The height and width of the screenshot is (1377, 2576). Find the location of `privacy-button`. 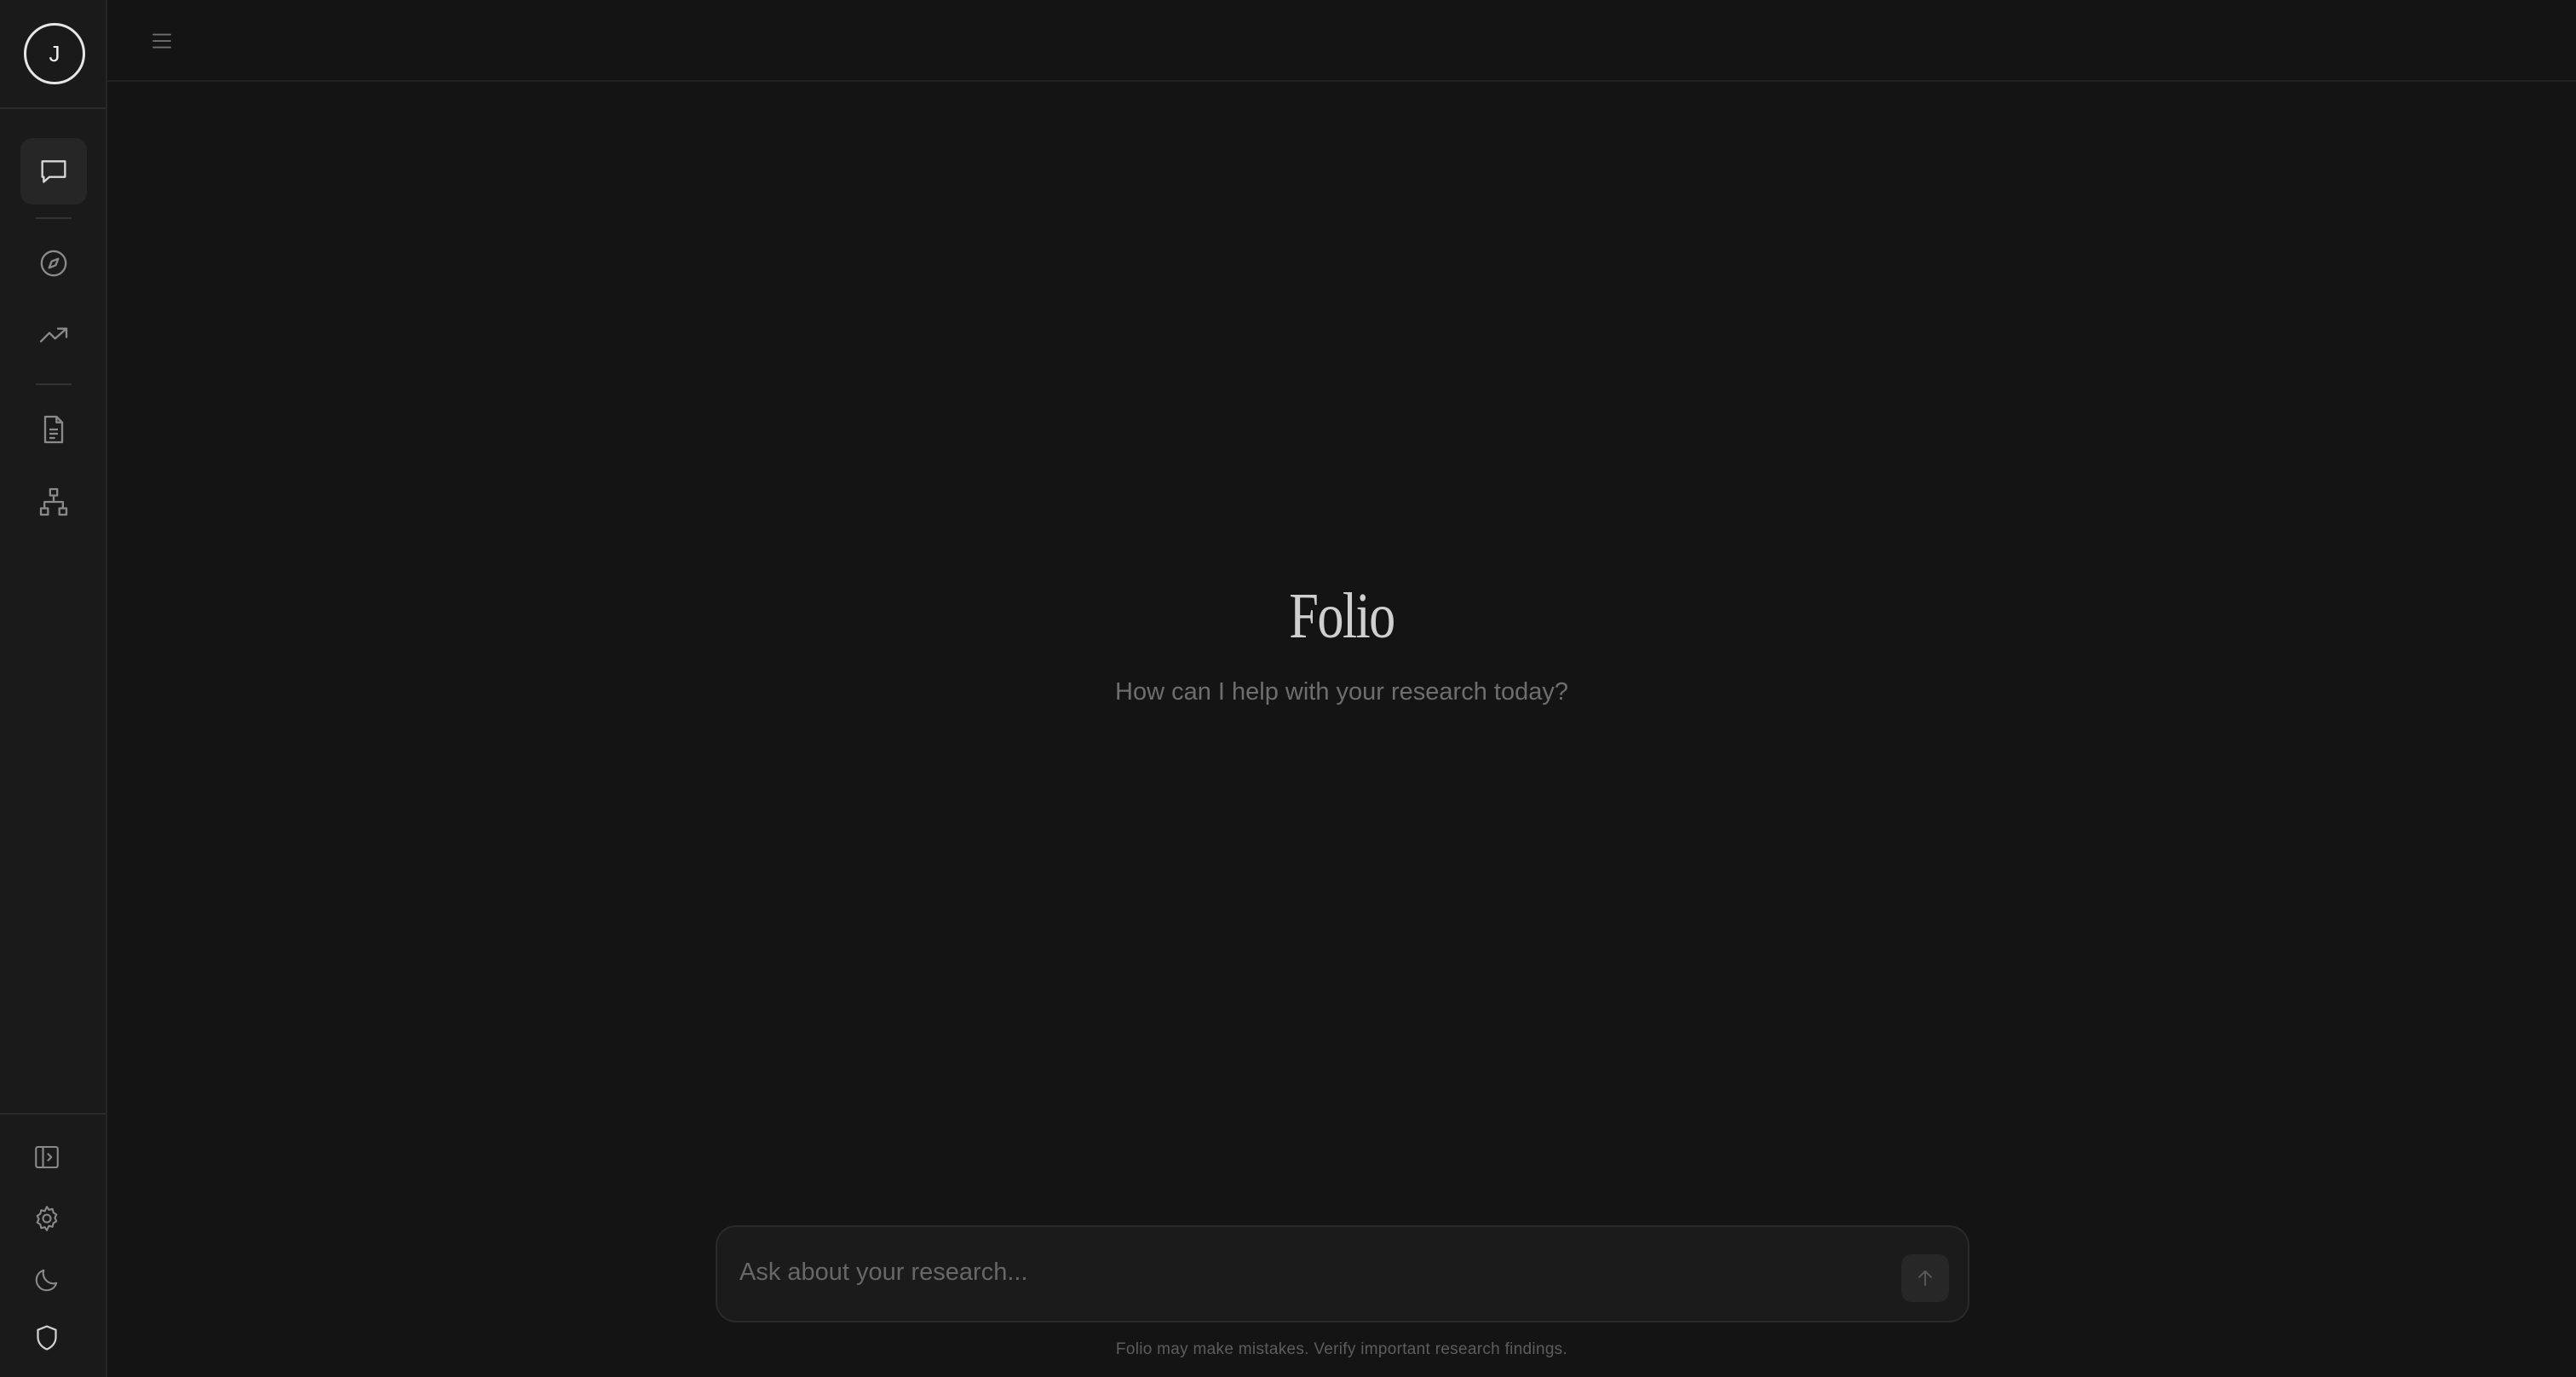

privacy-button is located at coordinates (47, 1338).